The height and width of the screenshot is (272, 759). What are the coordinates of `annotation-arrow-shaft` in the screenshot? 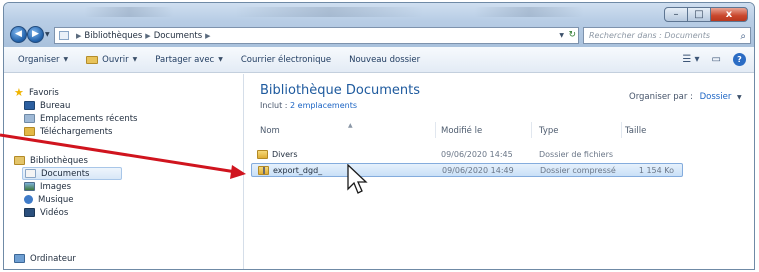 It's located at (118, 153).